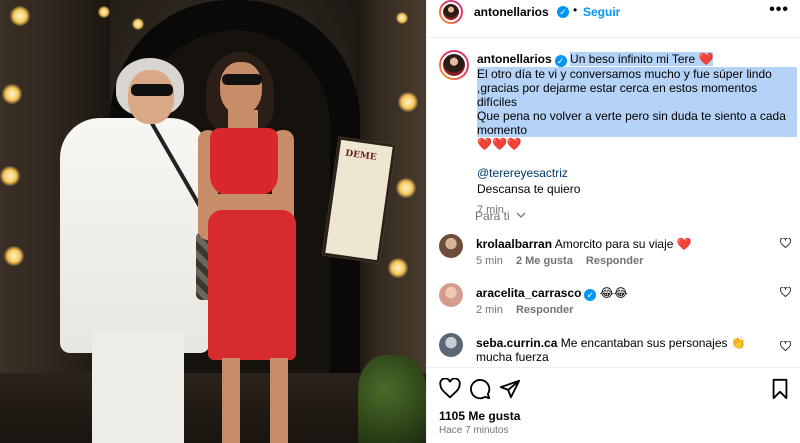 This screenshot has height=443, width=800. I want to click on commenter-username: krolaalbarran, so click(514, 244).